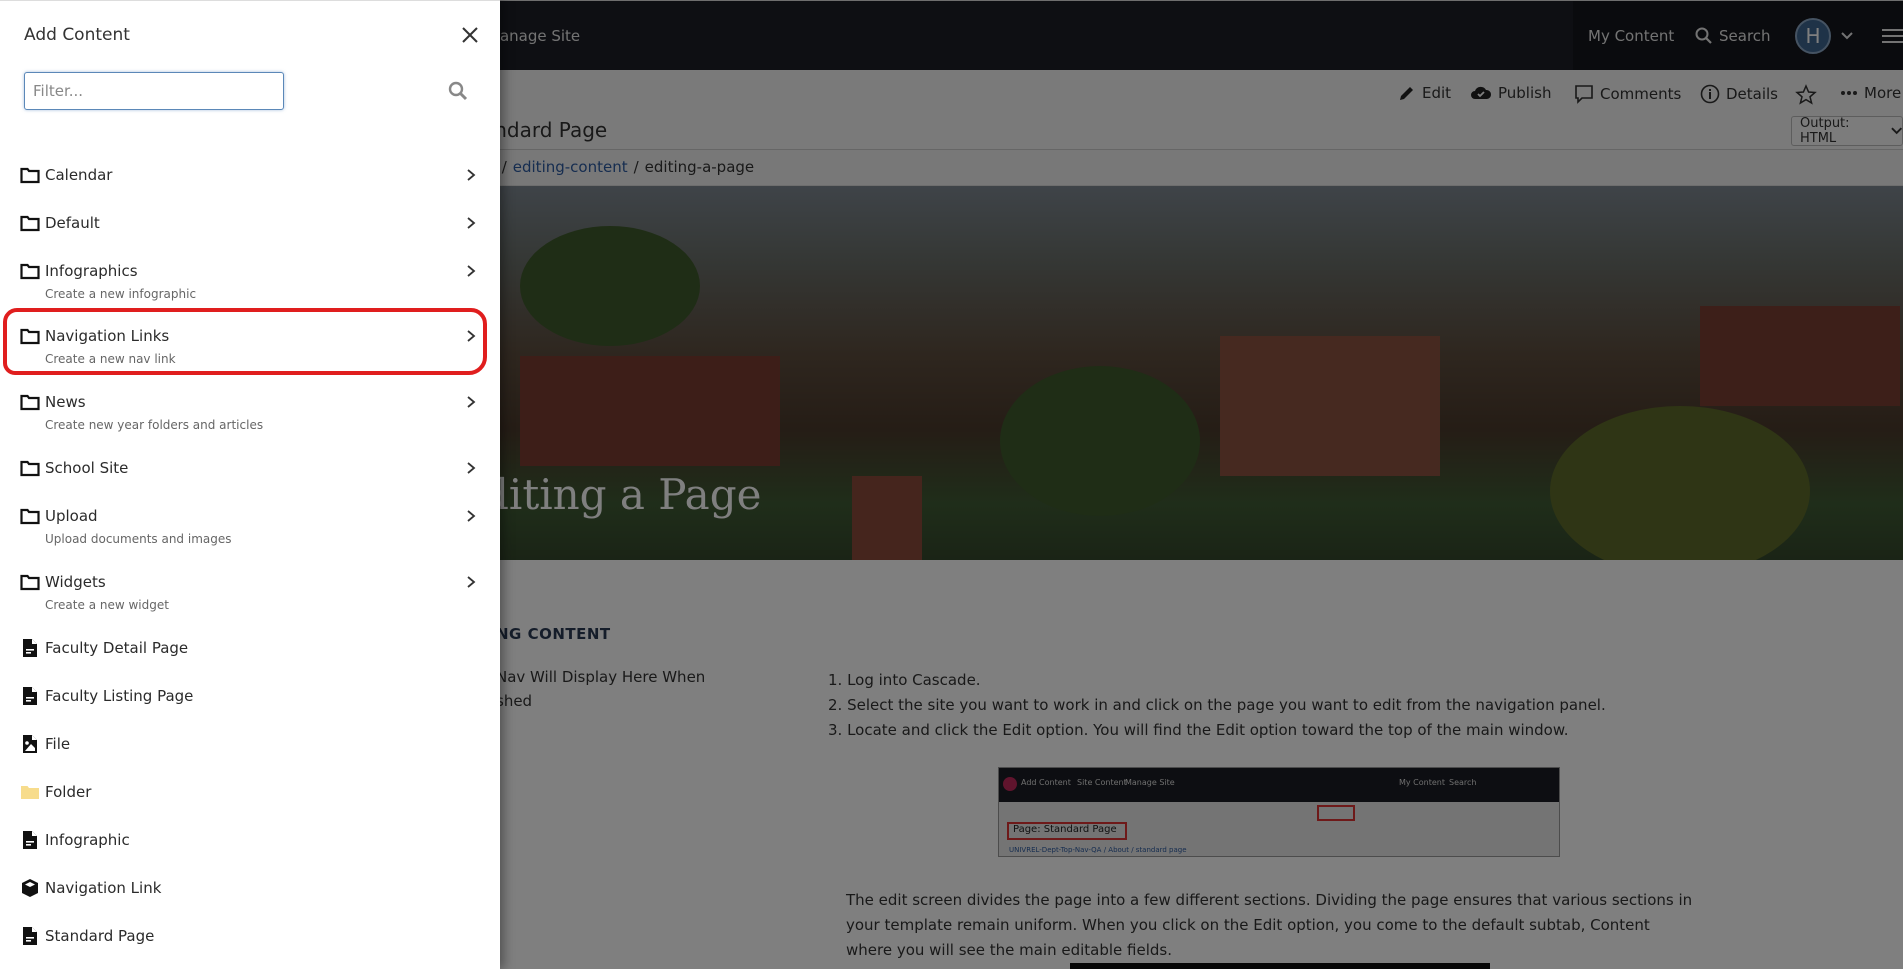 The image size is (1903, 969). What do you see at coordinates (91, 271) in the screenshot?
I see `item-label: Infographics` at bounding box center [91, 271].